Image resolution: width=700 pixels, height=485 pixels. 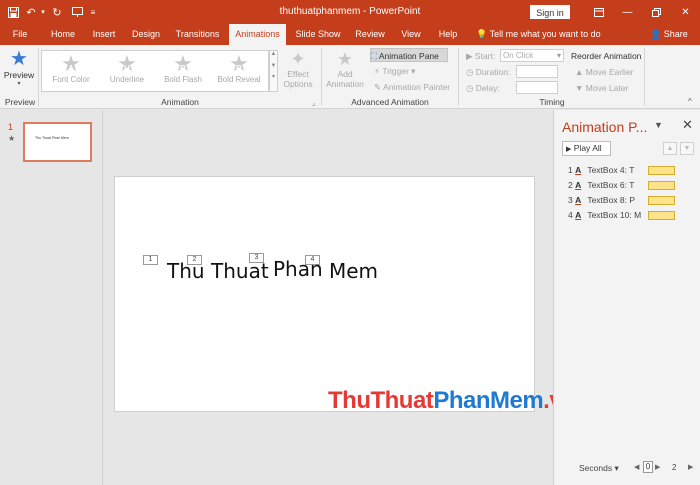 I want to click on animation-list-item: 3 A TextBox 8: P, so click(x=633, y=200).